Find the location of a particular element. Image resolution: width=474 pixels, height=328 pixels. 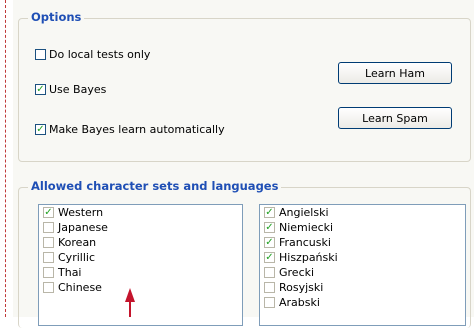

make-bayes-learn-option: ✓ Make Bayes learn automatically is located at coordinates (130, 129).